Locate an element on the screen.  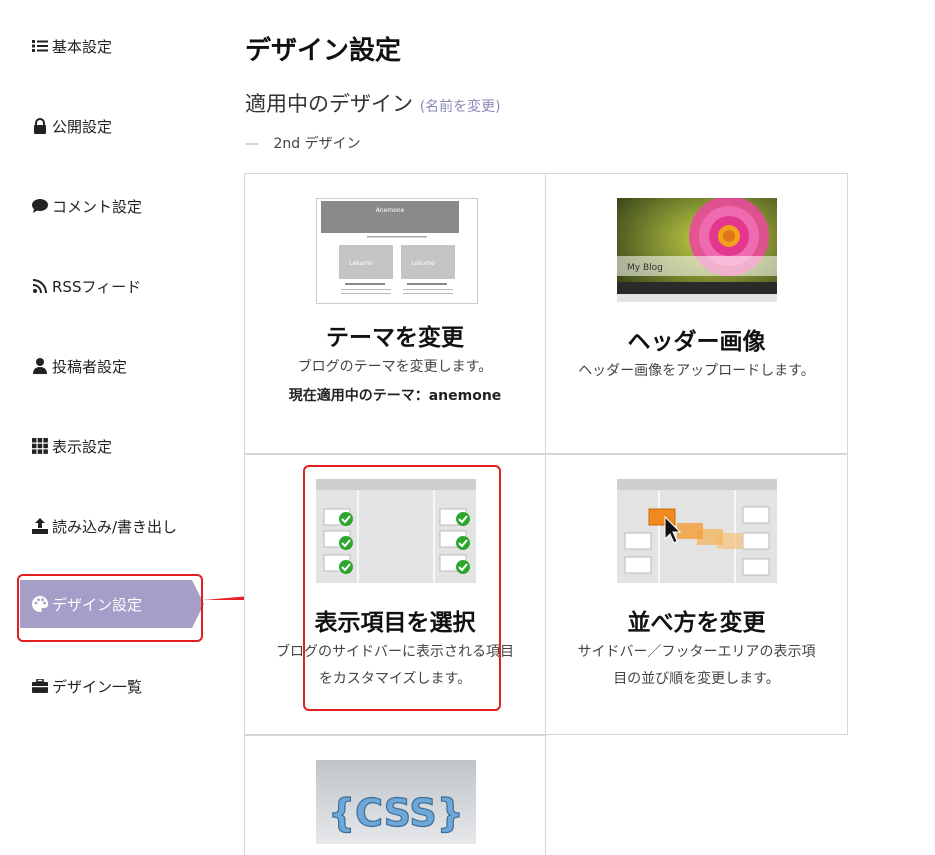
sidebar-item-author: 投稿者設定 is located at coordinates (79, 366).